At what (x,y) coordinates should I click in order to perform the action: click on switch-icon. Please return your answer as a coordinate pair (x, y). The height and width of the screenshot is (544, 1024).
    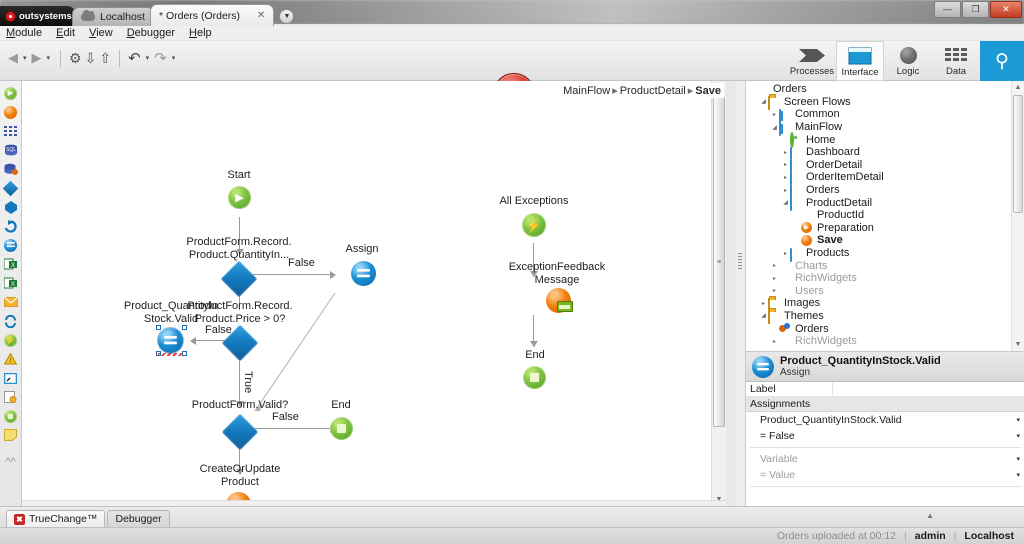
    Looking at the image, I should click on (11, 207).